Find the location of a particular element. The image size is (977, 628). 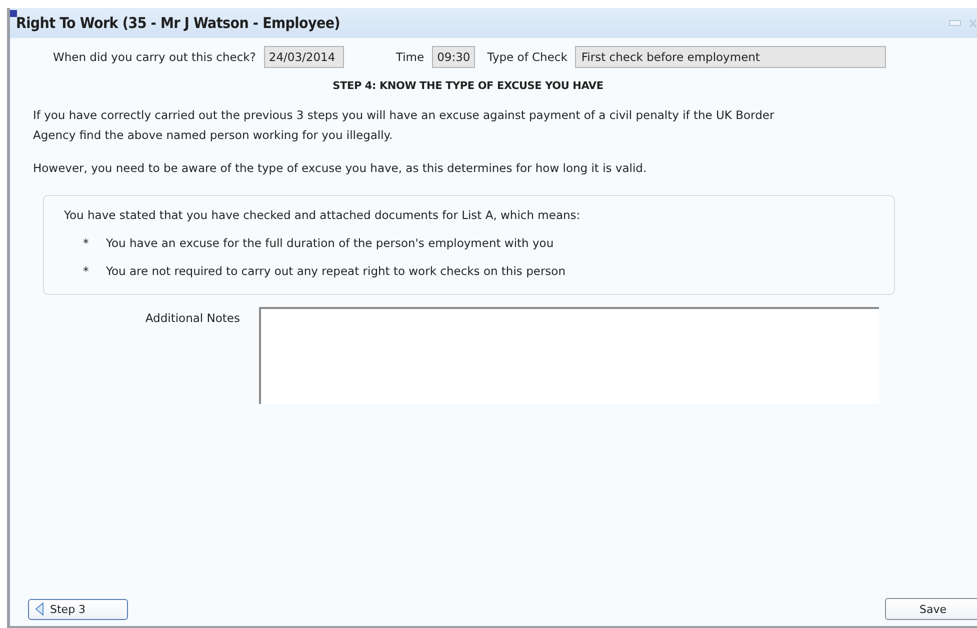

time-field: 09:30 is located at coordinates (454, 57).